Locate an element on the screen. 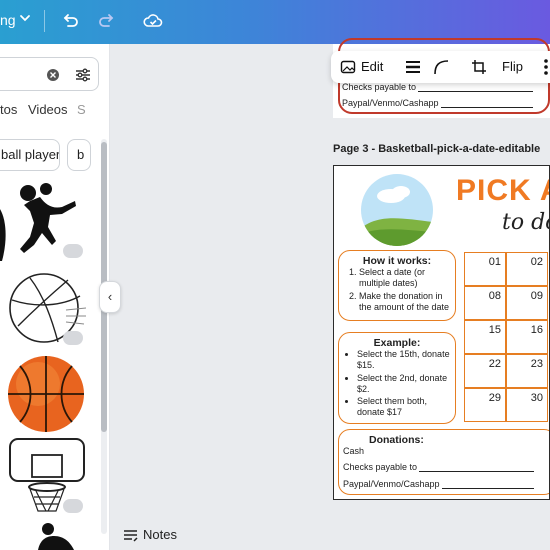  date-cell: 01 is located at coordinates (485, 269).